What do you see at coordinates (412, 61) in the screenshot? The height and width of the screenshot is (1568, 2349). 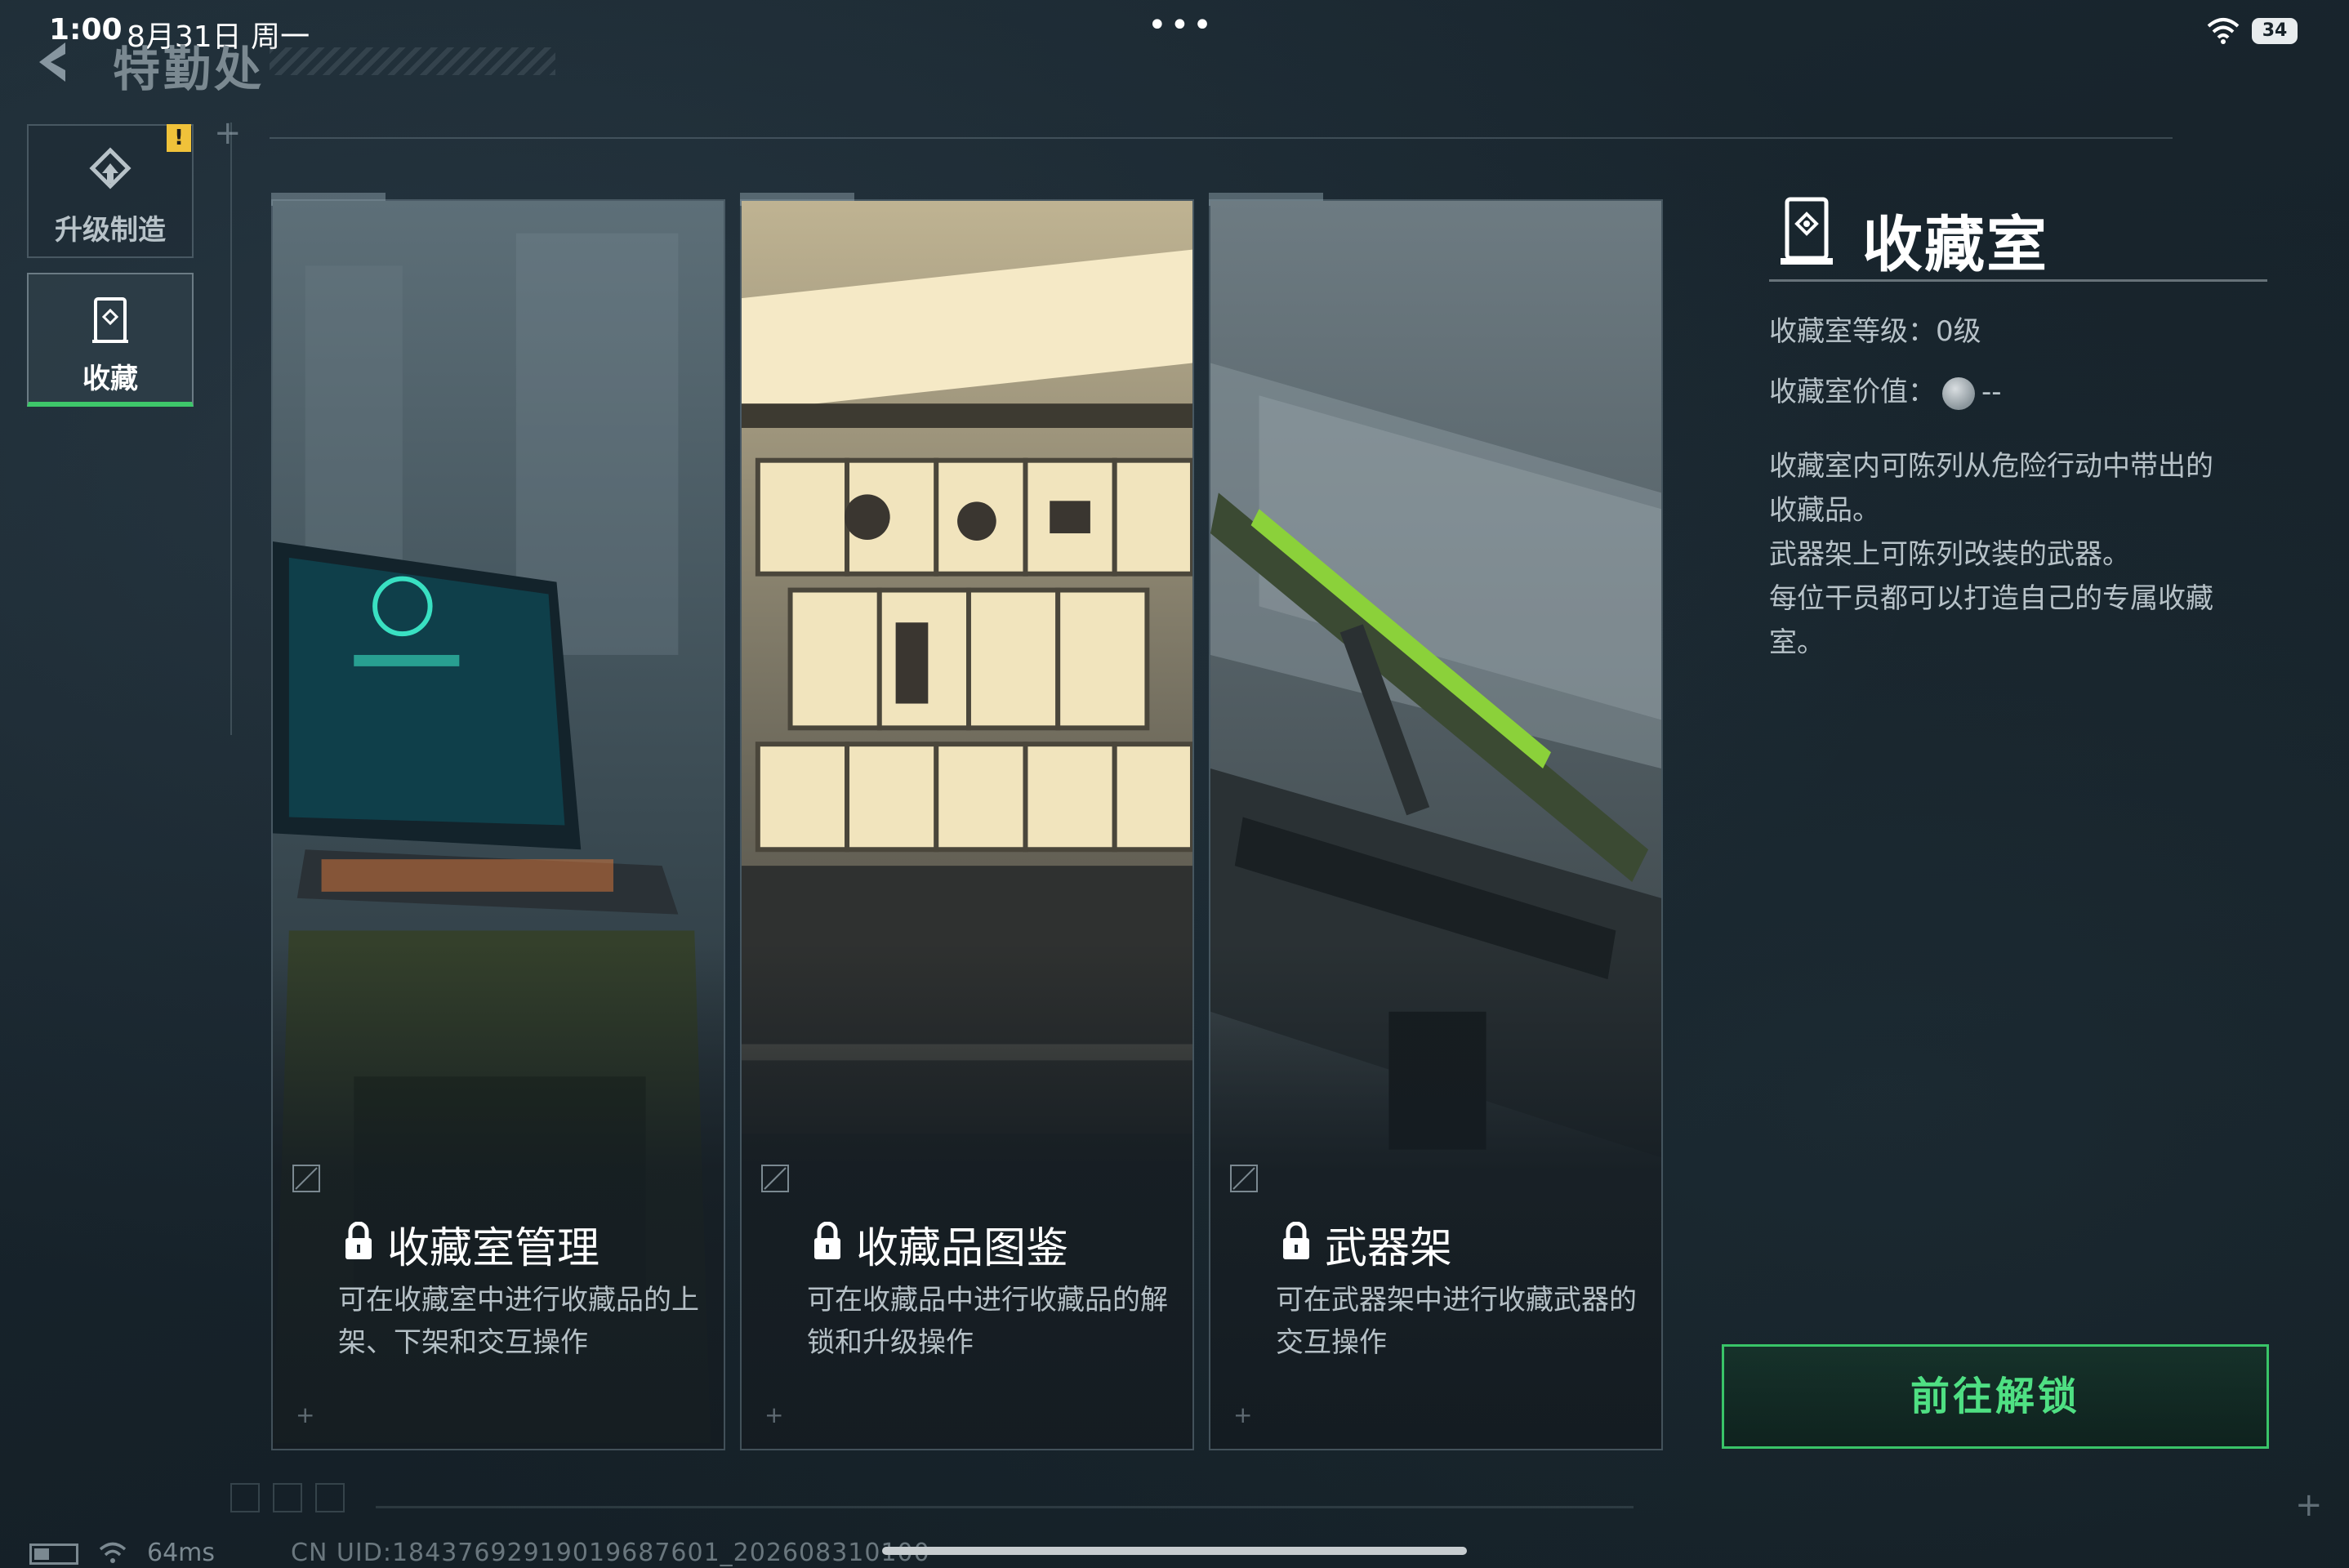 I see `title-stripe-decoration` at bounding box center [412, 61].